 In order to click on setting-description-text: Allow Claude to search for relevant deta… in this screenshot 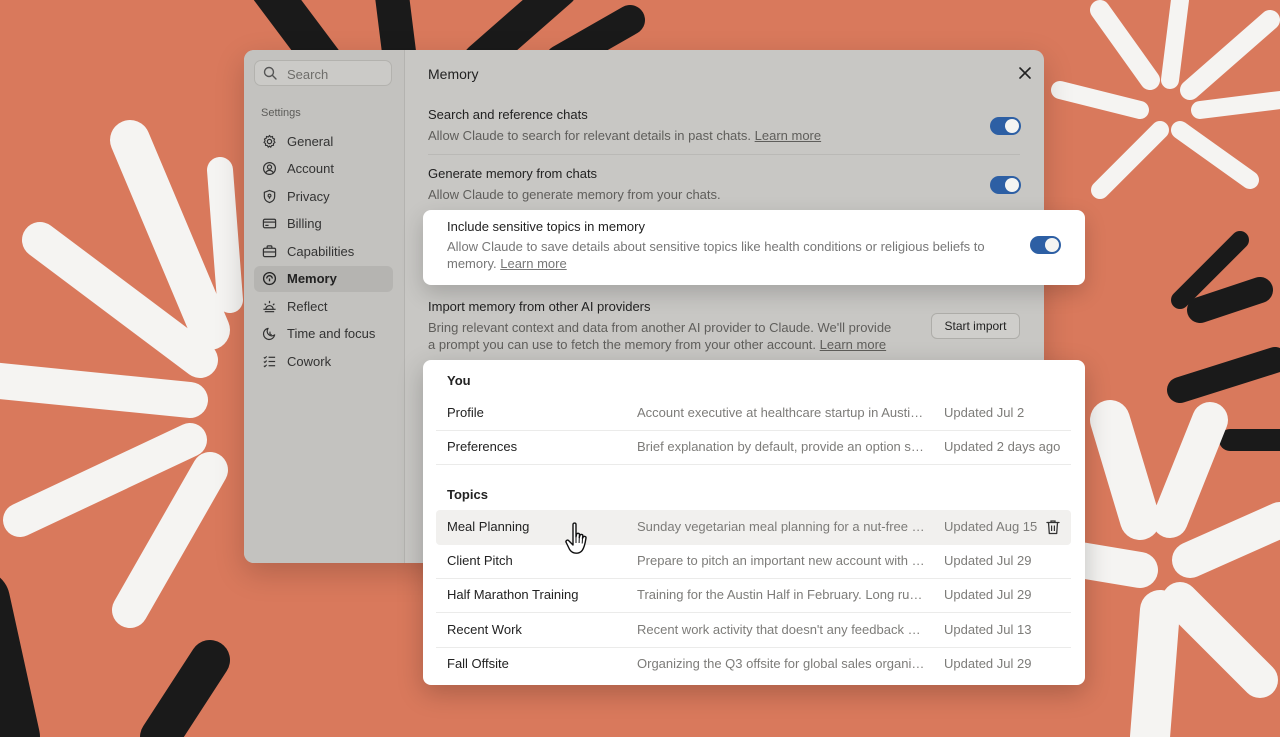, I will do `click(590, 135)`.